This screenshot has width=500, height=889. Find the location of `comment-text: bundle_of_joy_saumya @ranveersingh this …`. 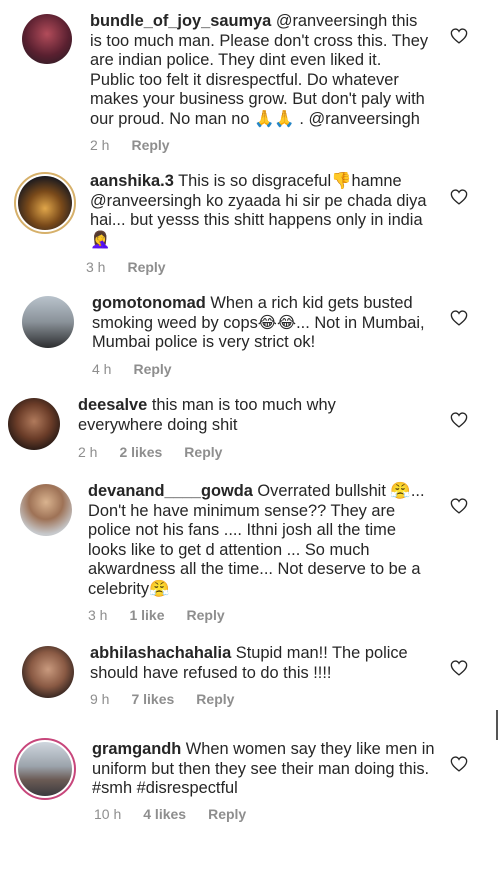

comment-text: bundle_of_joy_saumya @ranveersingh this … is located at coordinates (260, 71).